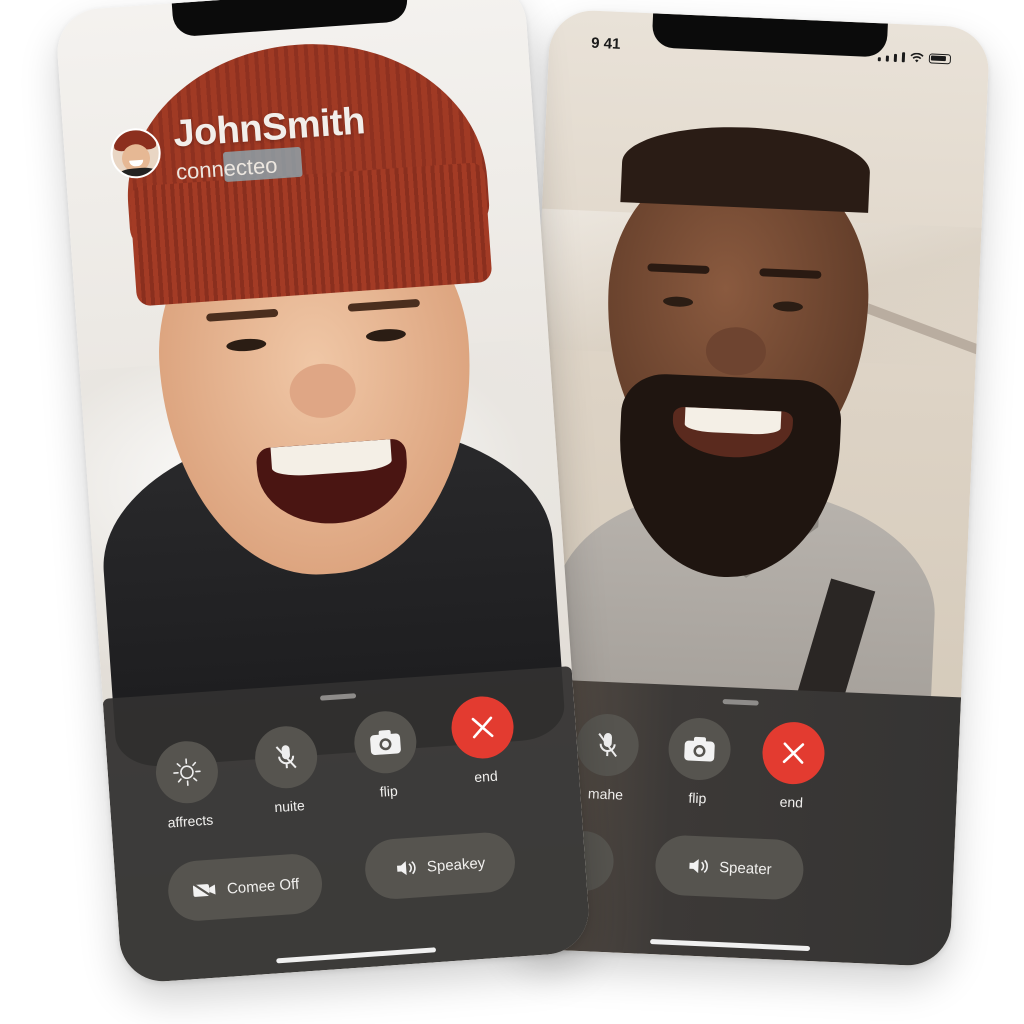  Describe the element at coordinates (940, 59) in the screenshot. I see `battery-icon` at that location.